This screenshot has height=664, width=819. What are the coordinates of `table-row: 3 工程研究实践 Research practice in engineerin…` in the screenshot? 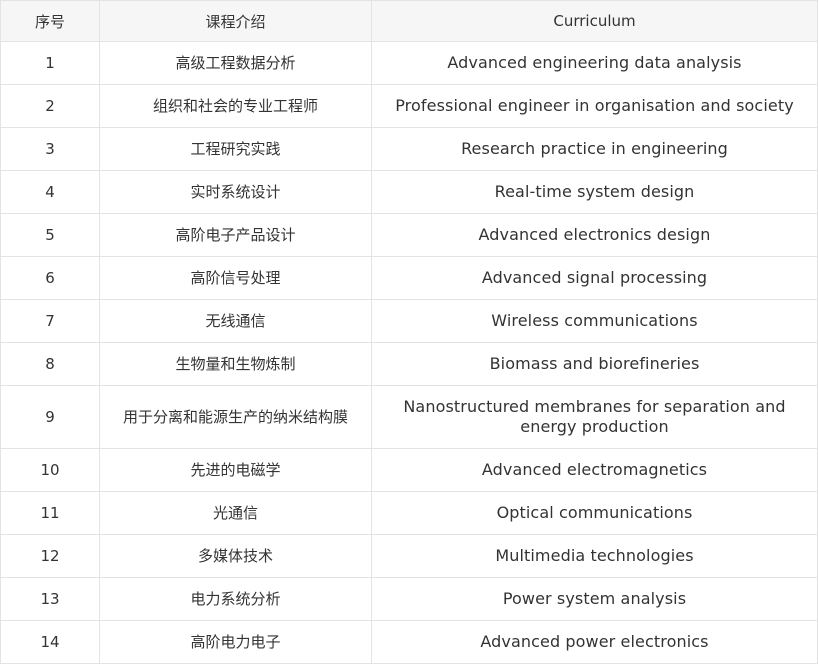 It's located at (409, 149).